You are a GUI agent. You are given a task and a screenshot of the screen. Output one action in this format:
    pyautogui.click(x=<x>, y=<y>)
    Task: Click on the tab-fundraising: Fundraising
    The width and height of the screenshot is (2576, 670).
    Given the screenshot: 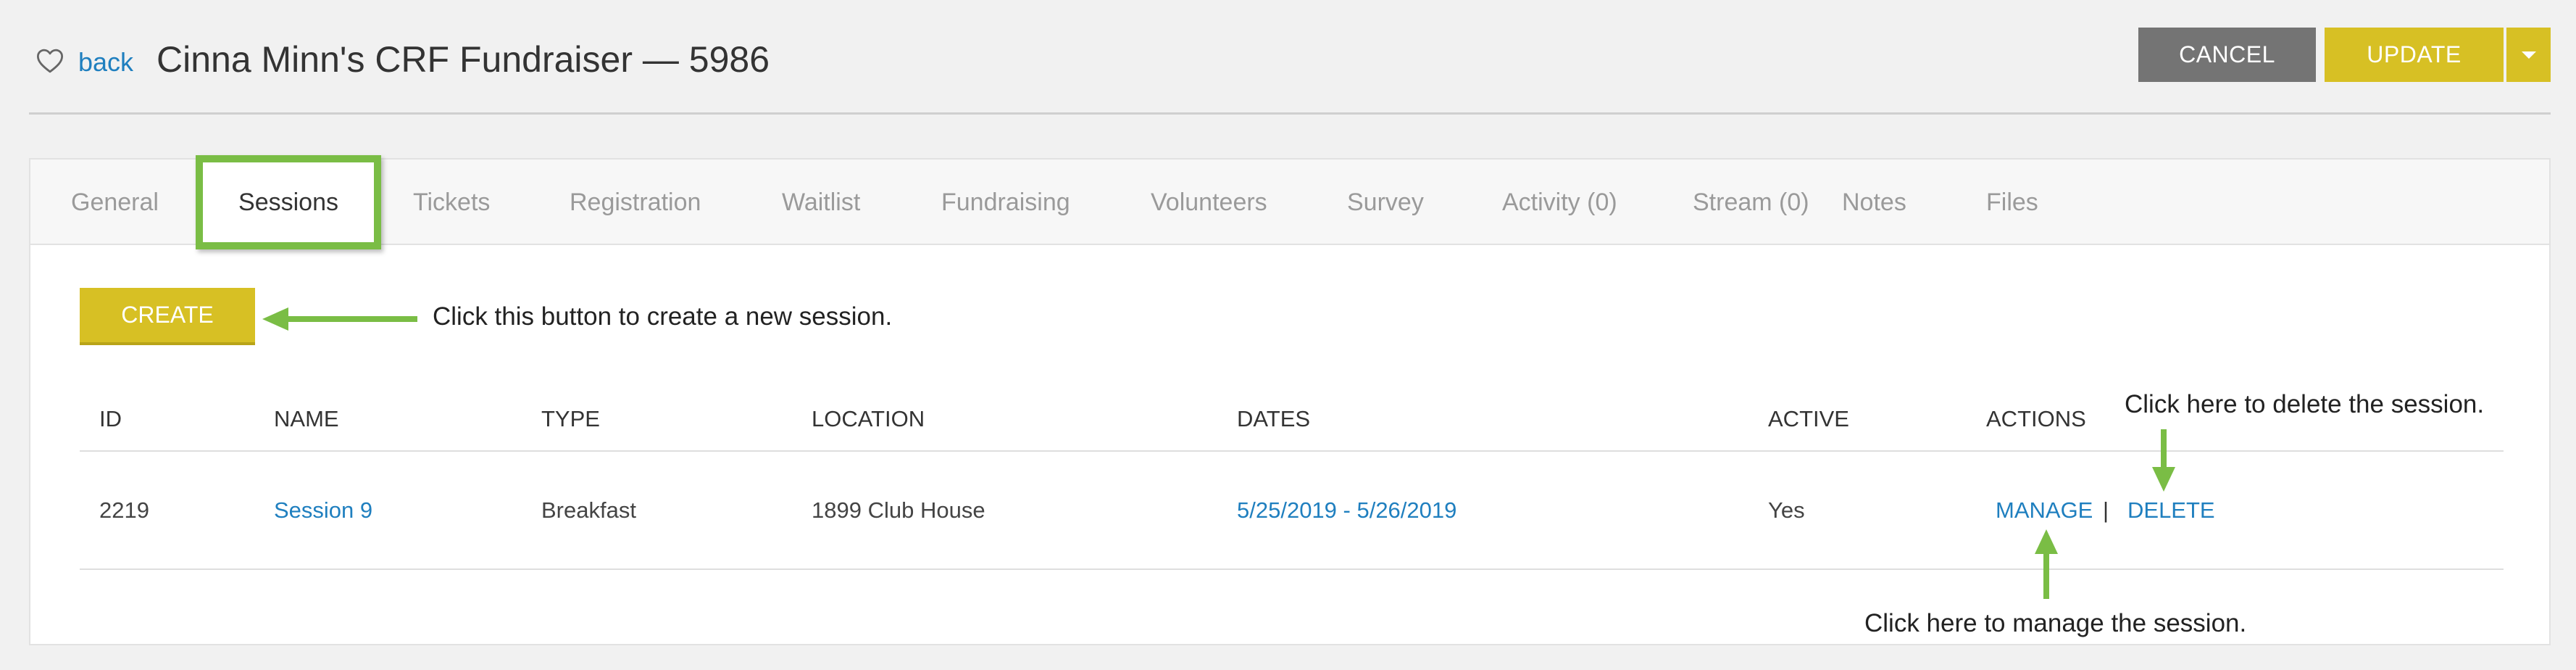 What is the action you would take?
    pyautogui.click(x=1005, y=203)
    